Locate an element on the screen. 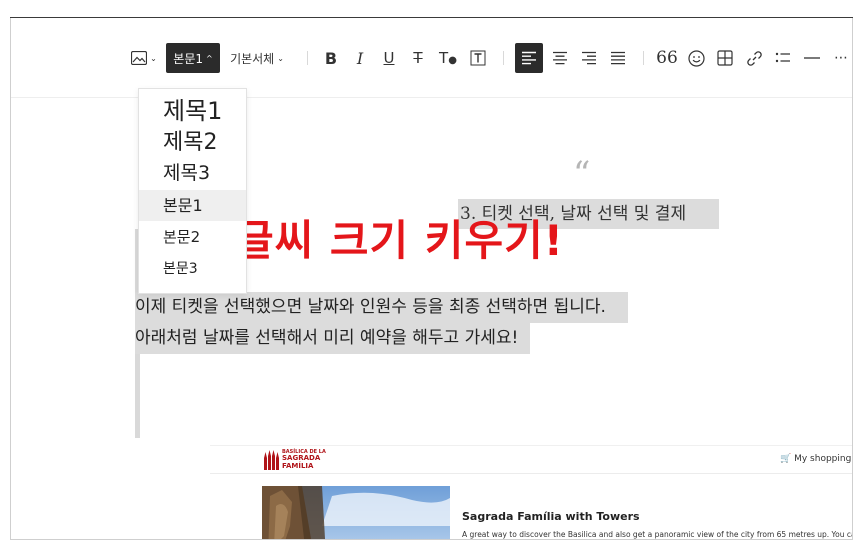 This screenshot has height=546, width=864. shopping-cart-link: 🛒 My shopping c is located at coordinates (816, 459).